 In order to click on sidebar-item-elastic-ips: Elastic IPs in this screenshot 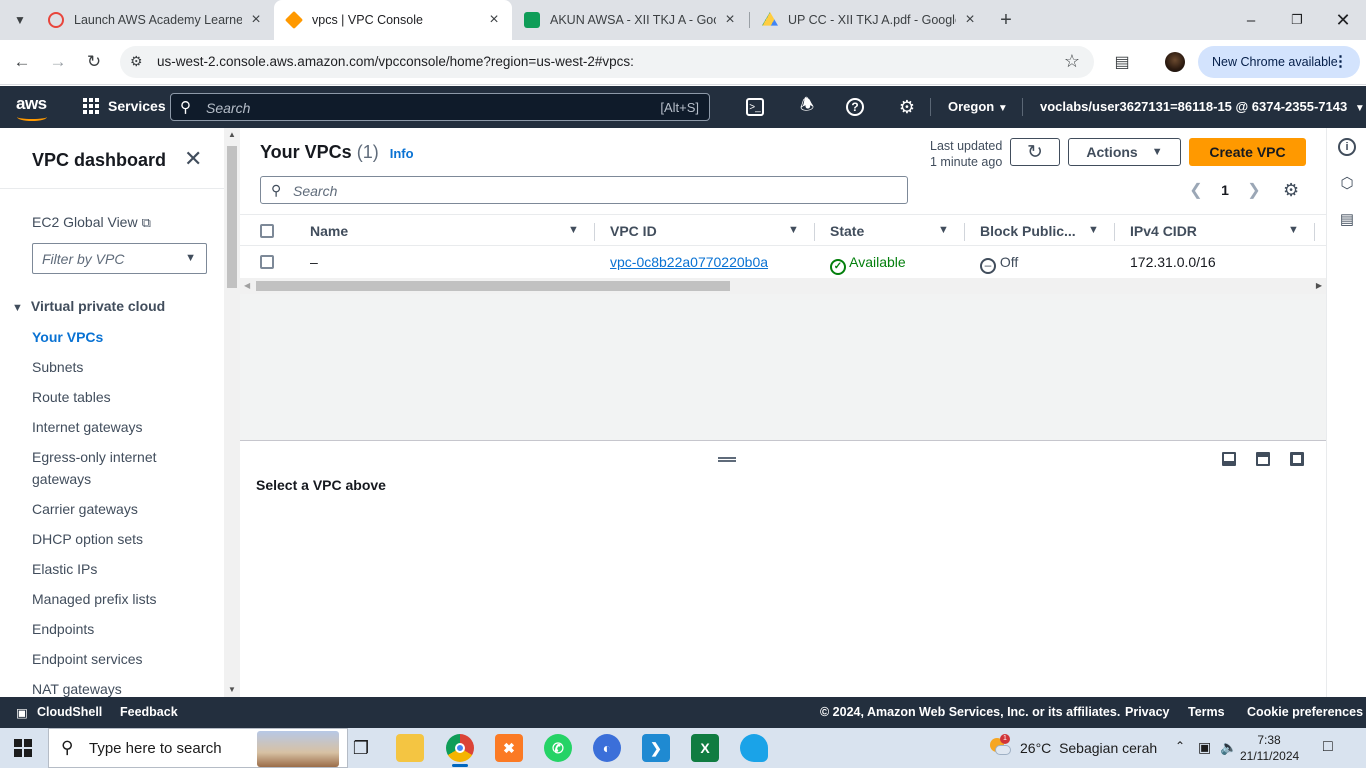, I will do `click(64, 569)`.